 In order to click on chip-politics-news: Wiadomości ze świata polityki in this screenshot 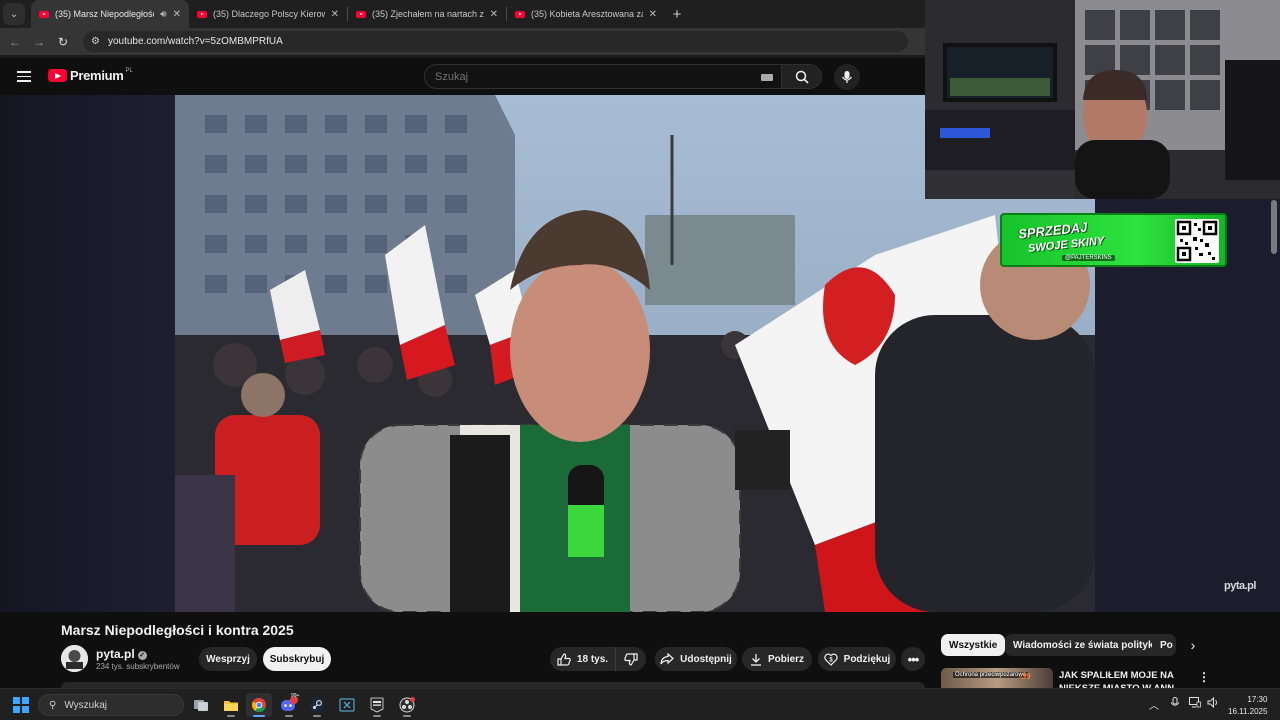, I will do `click(1085, 645)`.